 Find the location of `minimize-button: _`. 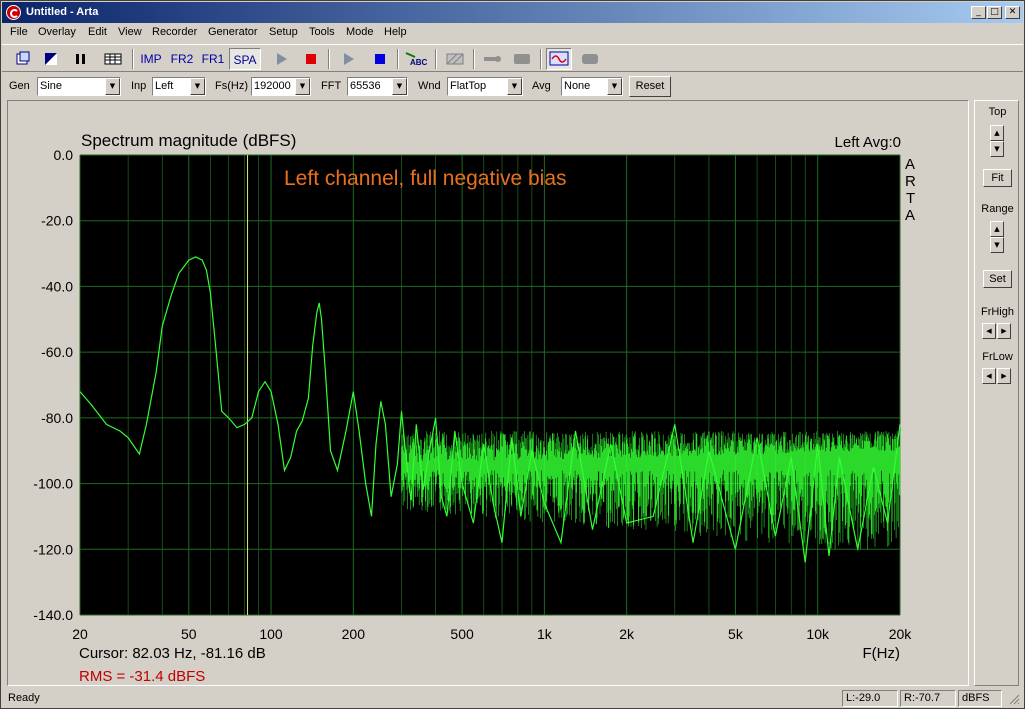

minimize-button: _ is located at coordinates (978, 12).